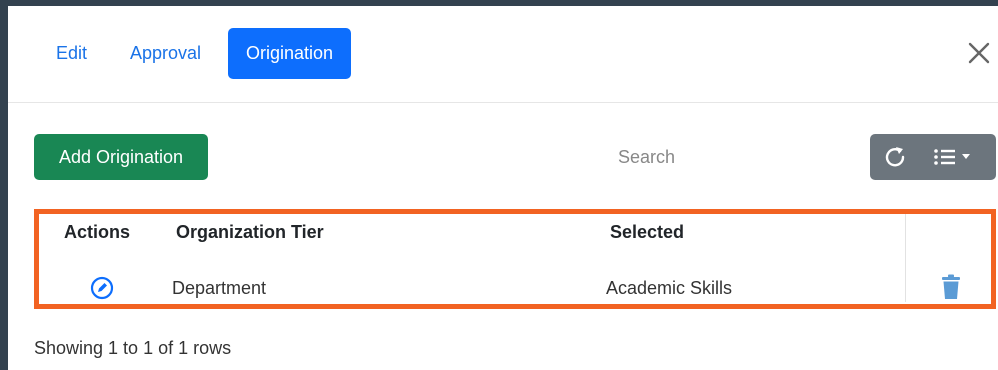 This screenshot has height=370, width=998. I want to click on pagination-status: Showing 1 to 1 of 1 rows, so click(133, 348).